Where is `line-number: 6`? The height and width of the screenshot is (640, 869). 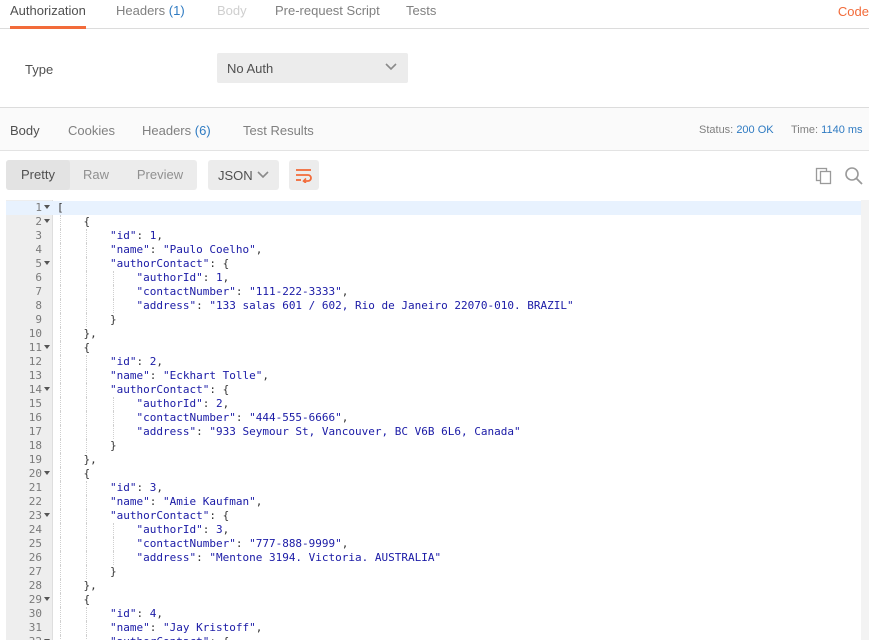
line-number: 6 is located at coordinates (38, 277).